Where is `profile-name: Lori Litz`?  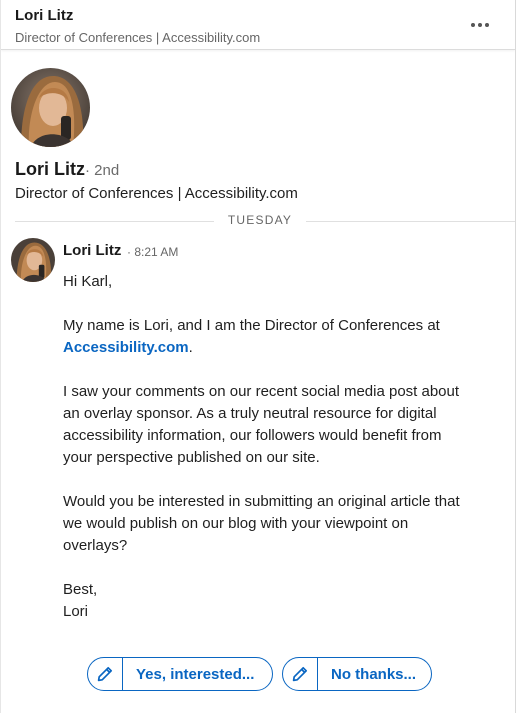 profile-name: Lori Litz is located at coordinates (50, 169).